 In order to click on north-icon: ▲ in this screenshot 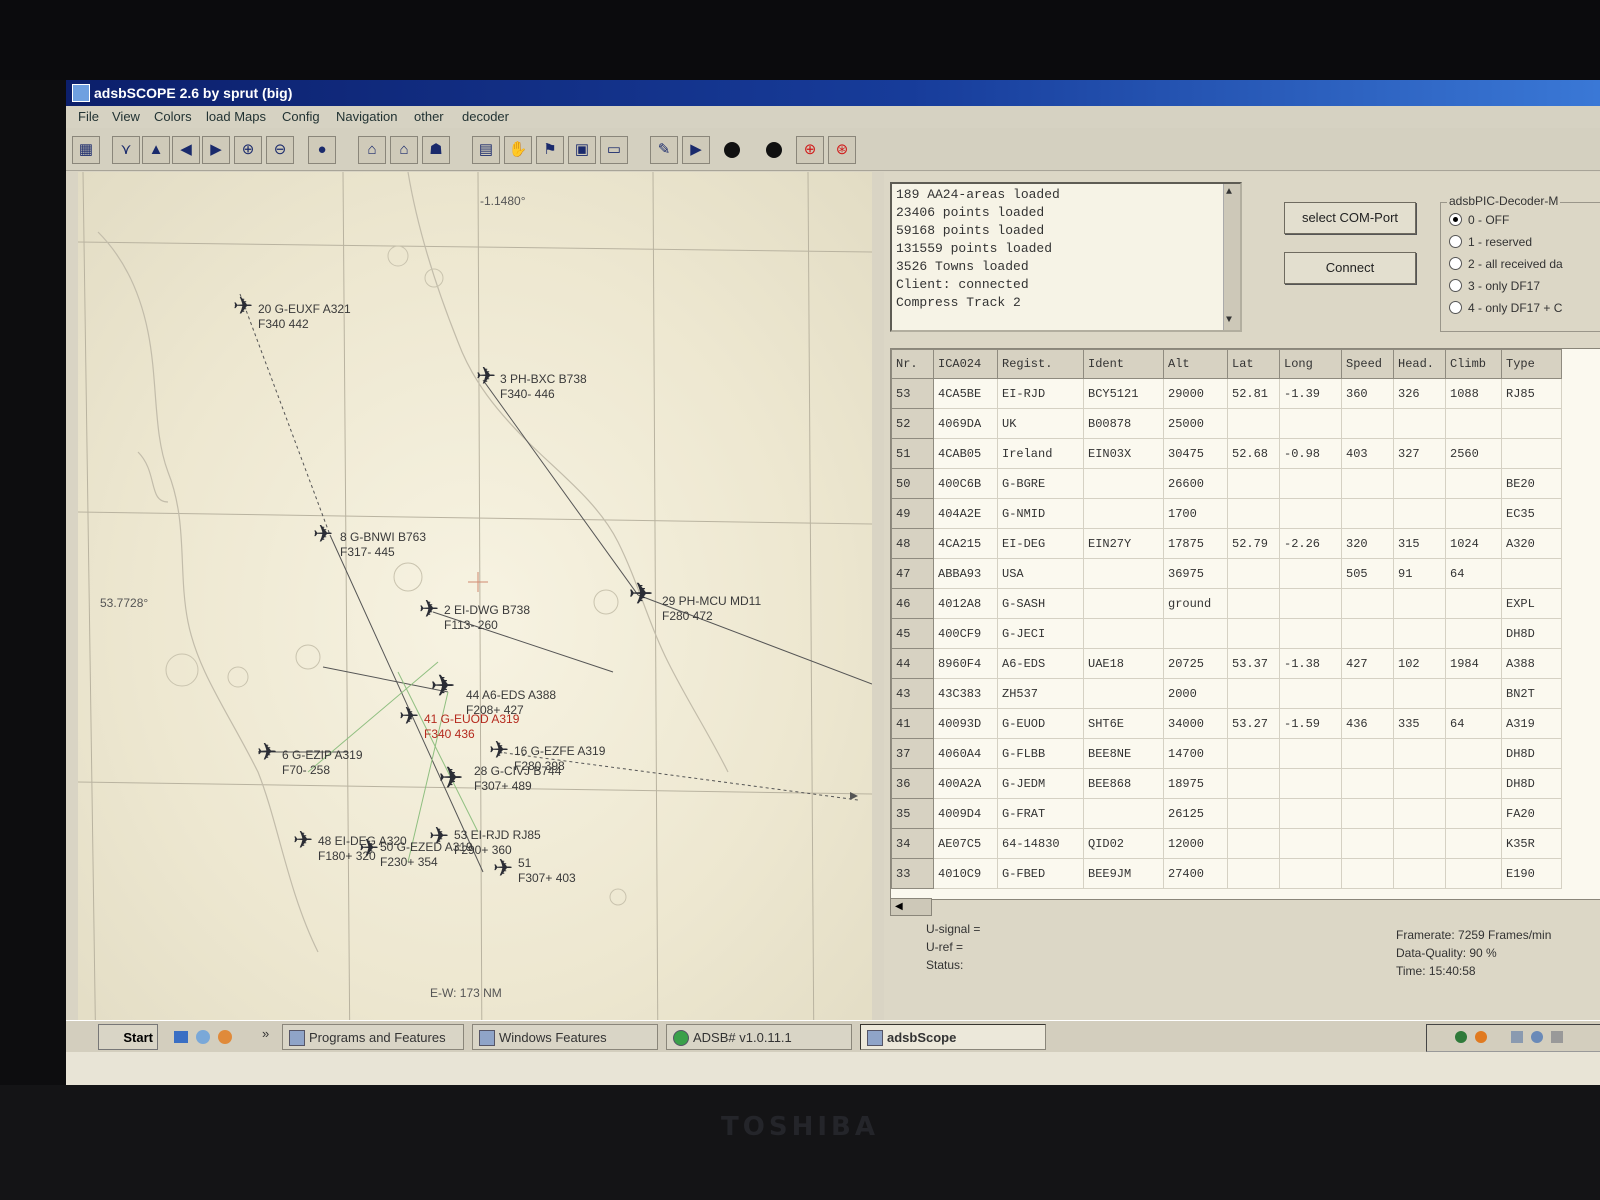, I will do `click(156, 150)`.